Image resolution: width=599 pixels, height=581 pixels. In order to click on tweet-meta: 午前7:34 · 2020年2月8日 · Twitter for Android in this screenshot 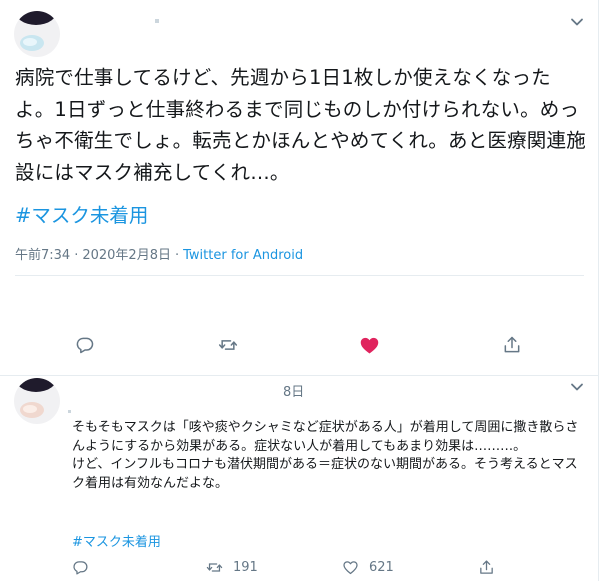, I will do `click(159, 253)`.